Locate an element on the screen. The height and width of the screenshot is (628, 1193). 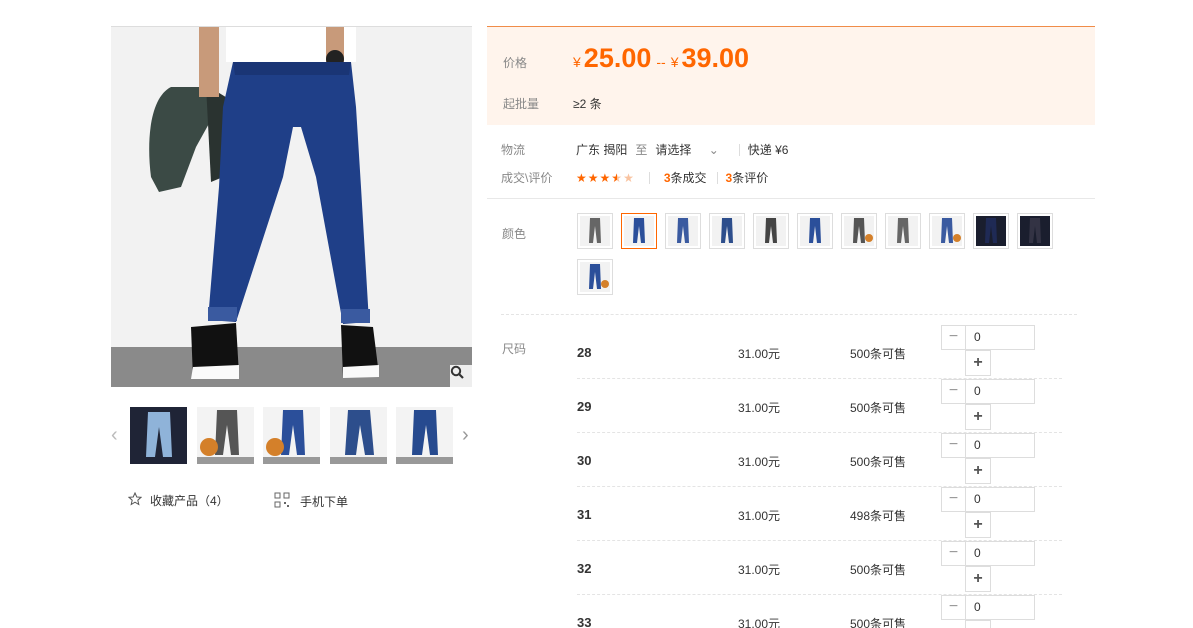
size-label: 尺码 is located at coordinates (514, 349).